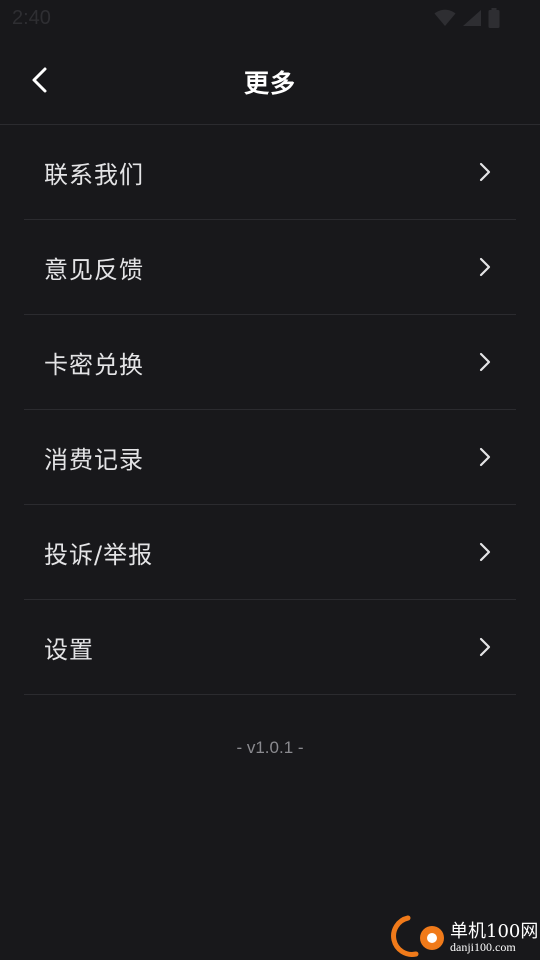 This screenshot has width=540, height=960. I want to click on menu-item-card-redeem: 卡密兑换, so click(270, 362).